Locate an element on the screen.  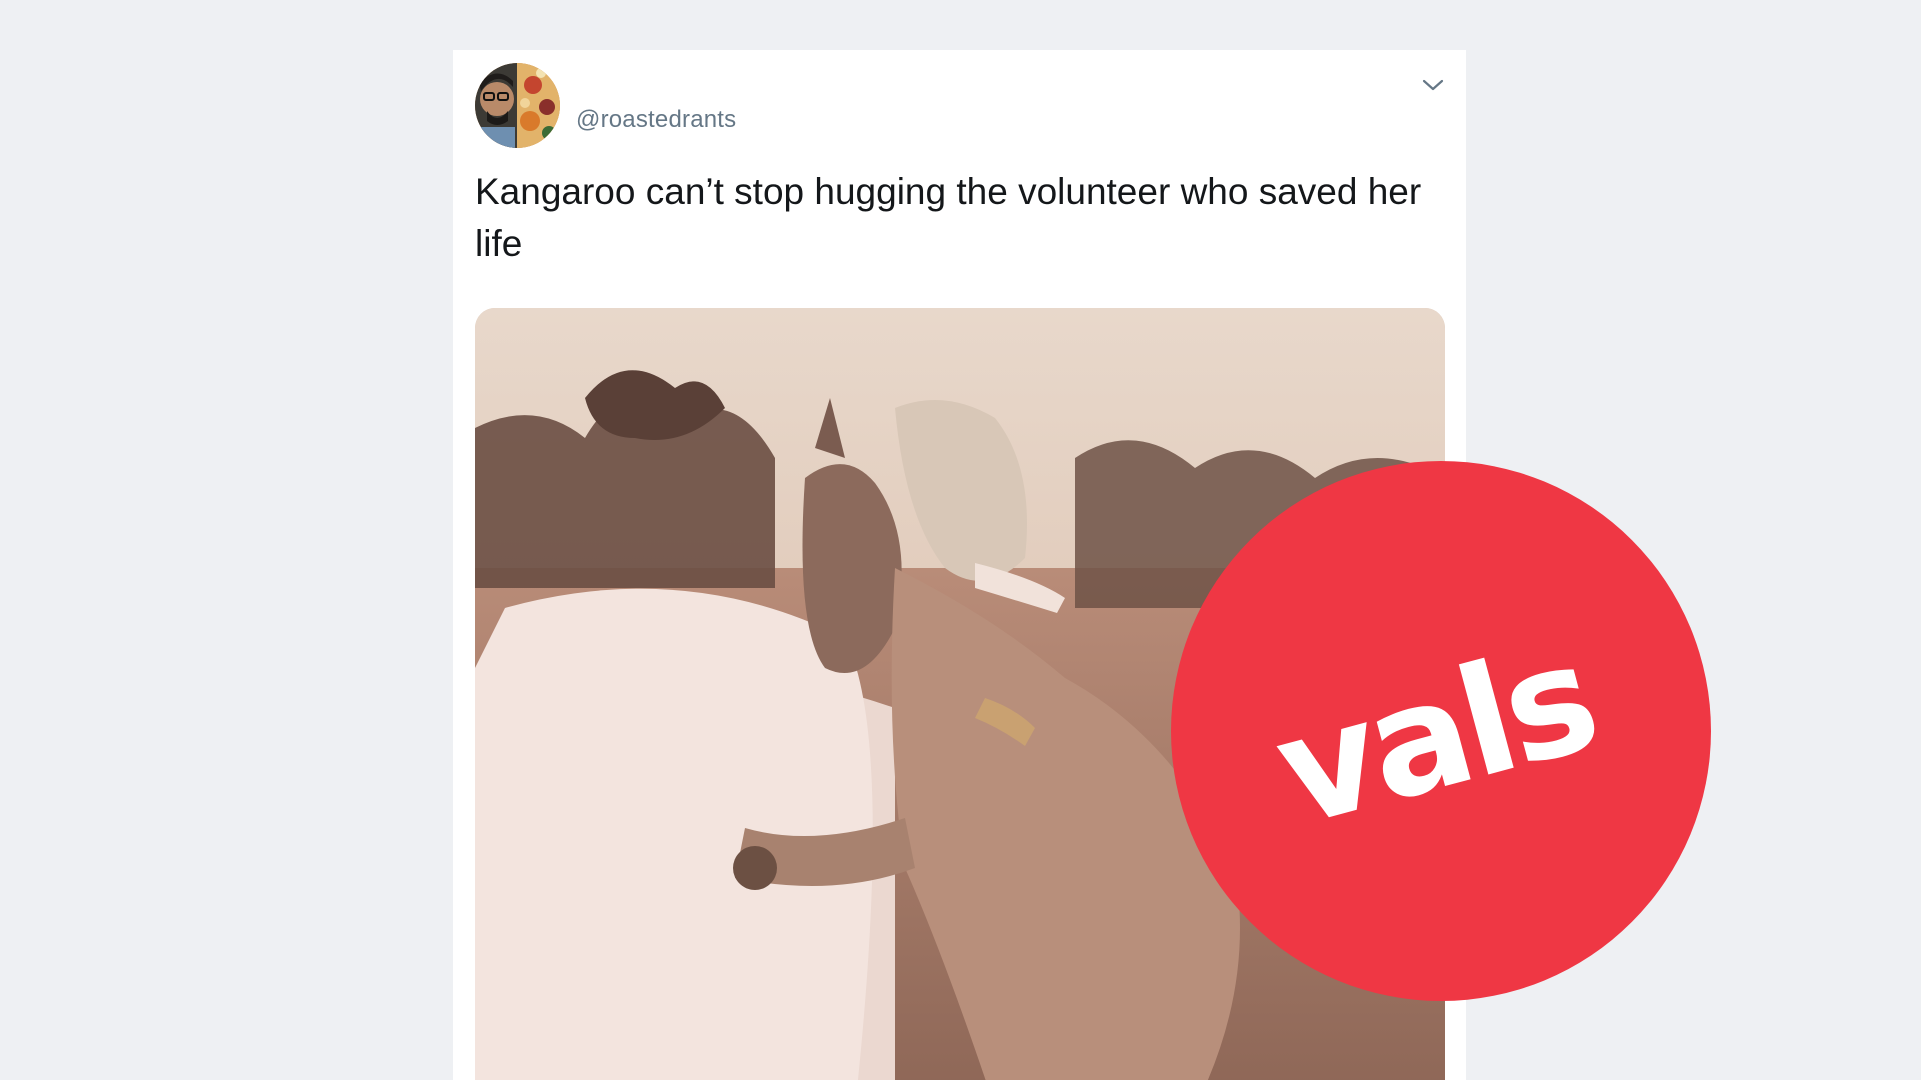
verdict-label: vals is located at coordinates (1435, 736).